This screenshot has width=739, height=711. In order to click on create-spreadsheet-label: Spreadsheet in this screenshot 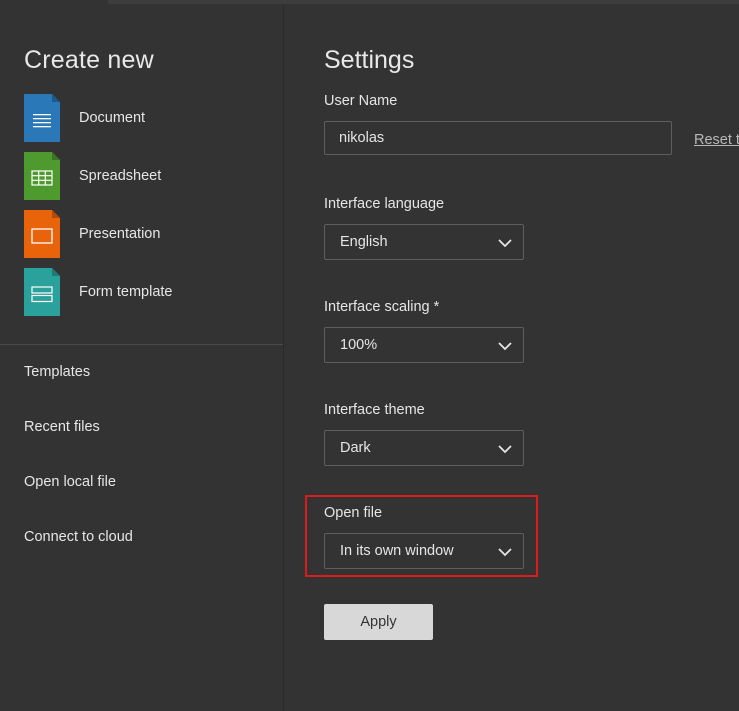, I will do `click(120, 176)`.